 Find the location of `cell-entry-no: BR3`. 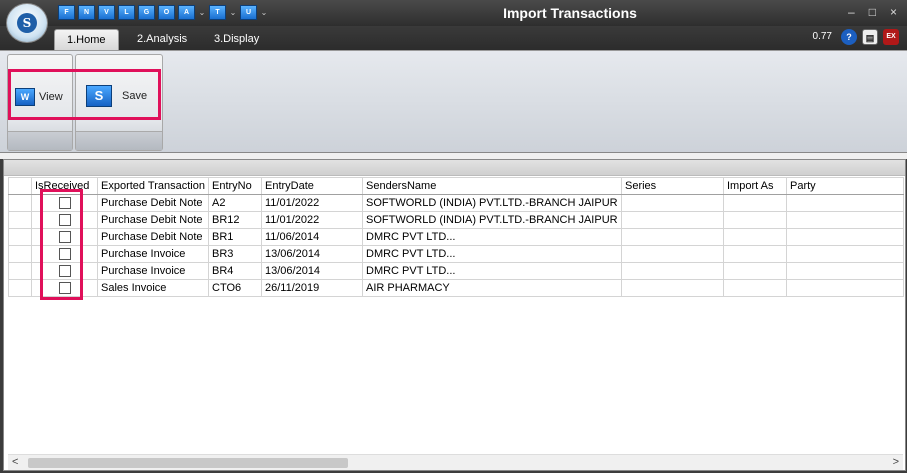

cell-entry-no: BR3 is located at coordinates (235, 254).